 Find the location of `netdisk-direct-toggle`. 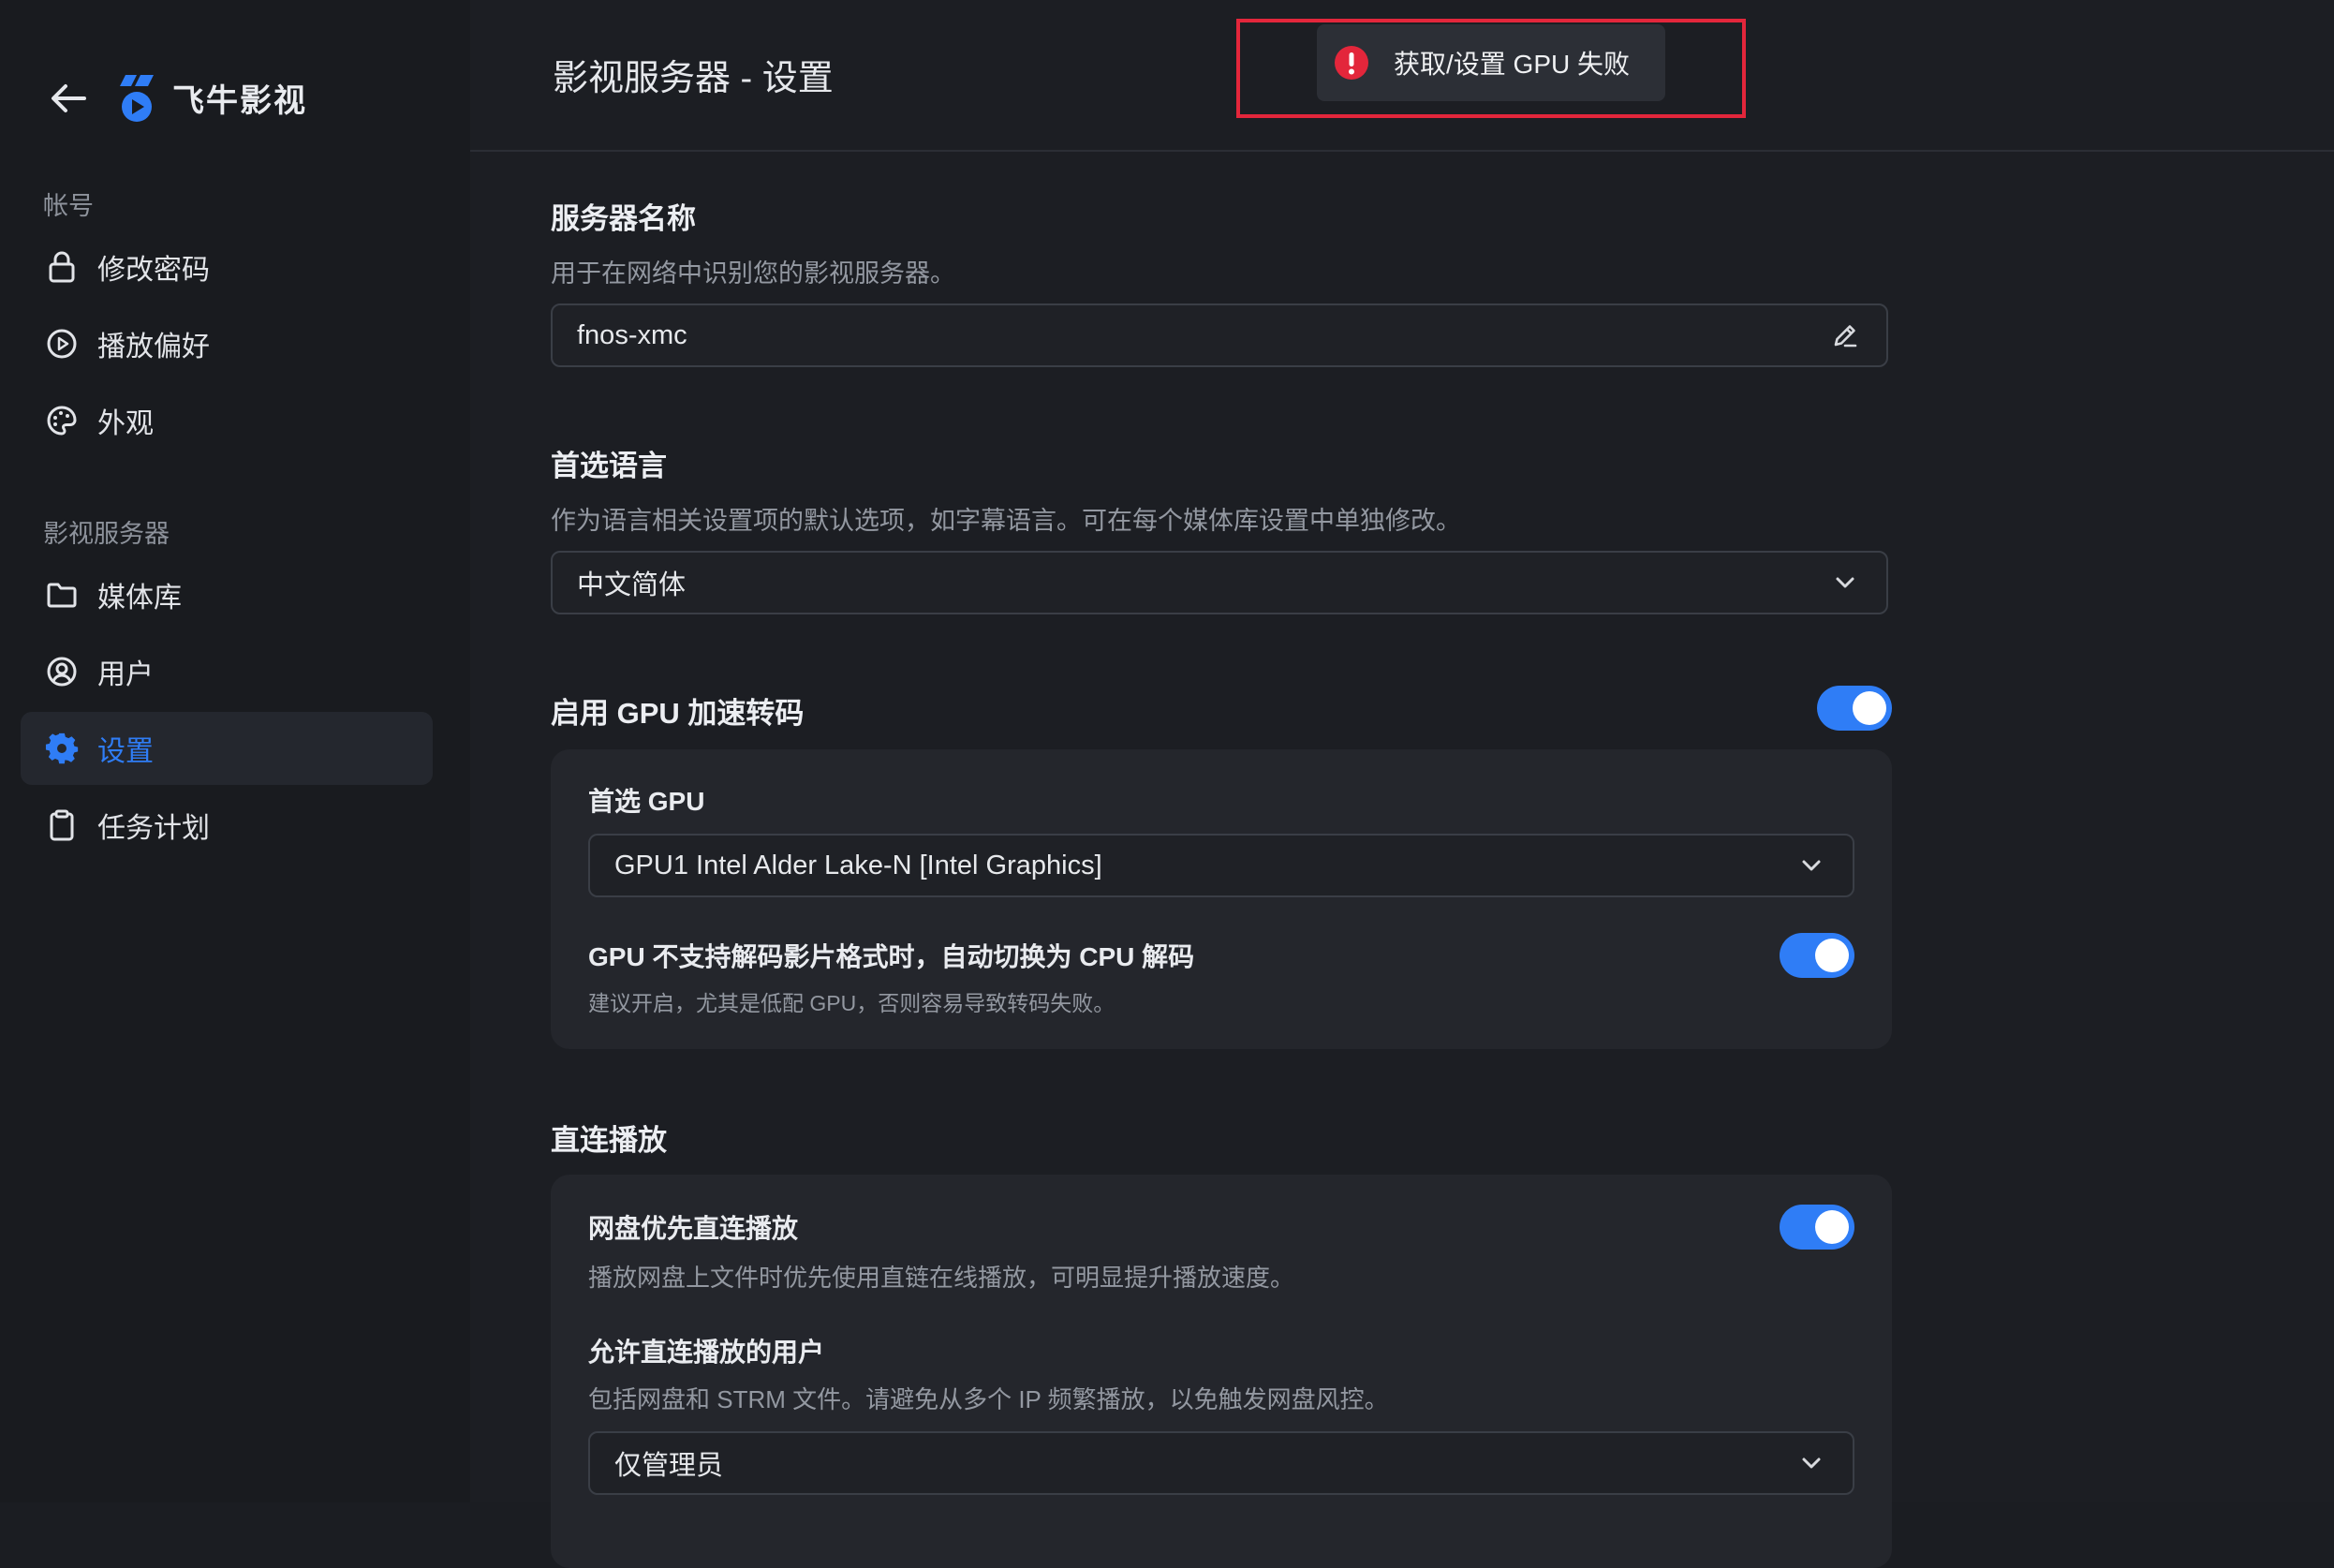

netdisk-direct-toggle is located at coordinates (1817, 1227).